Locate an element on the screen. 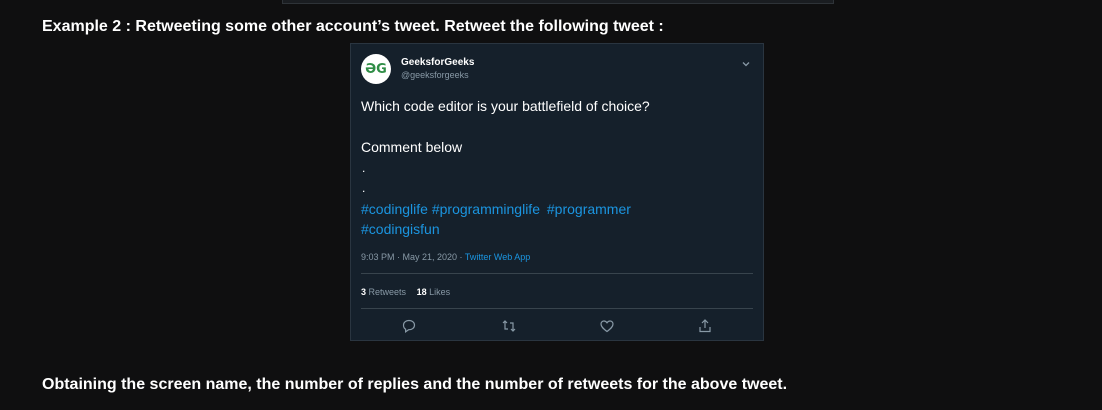 The image size is (1102, 410). hashtag-row-2: #codingisfun is located at coordinates (400, 229).